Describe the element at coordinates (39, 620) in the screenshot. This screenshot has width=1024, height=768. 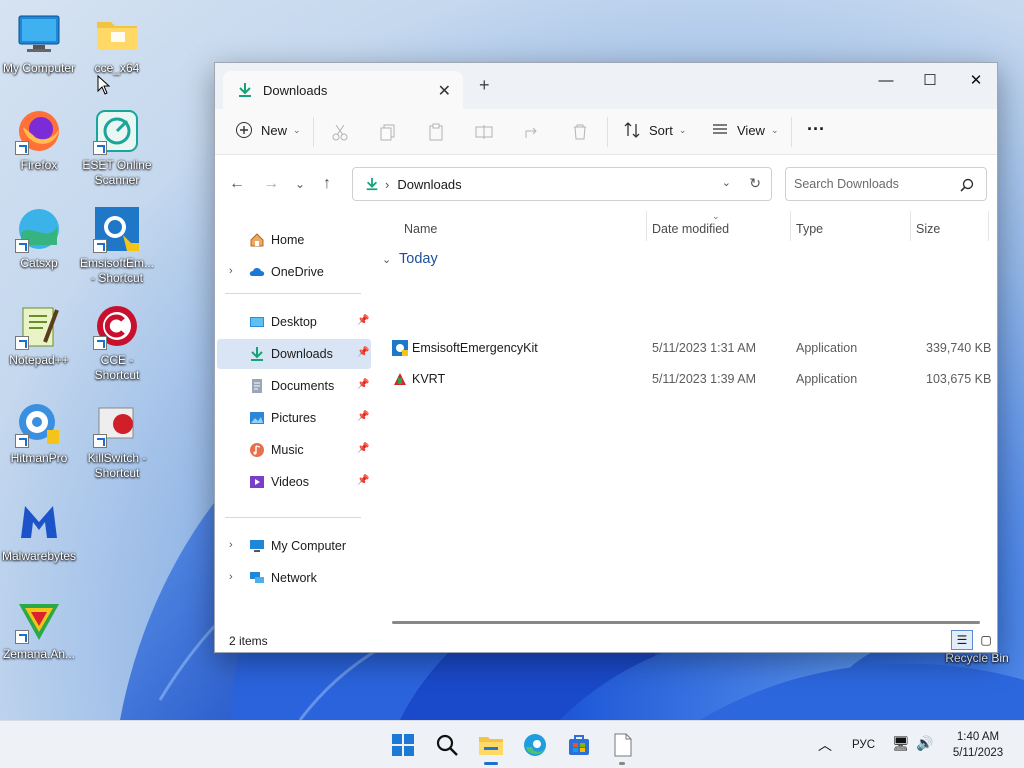
I see `zemana-icon` at that location.